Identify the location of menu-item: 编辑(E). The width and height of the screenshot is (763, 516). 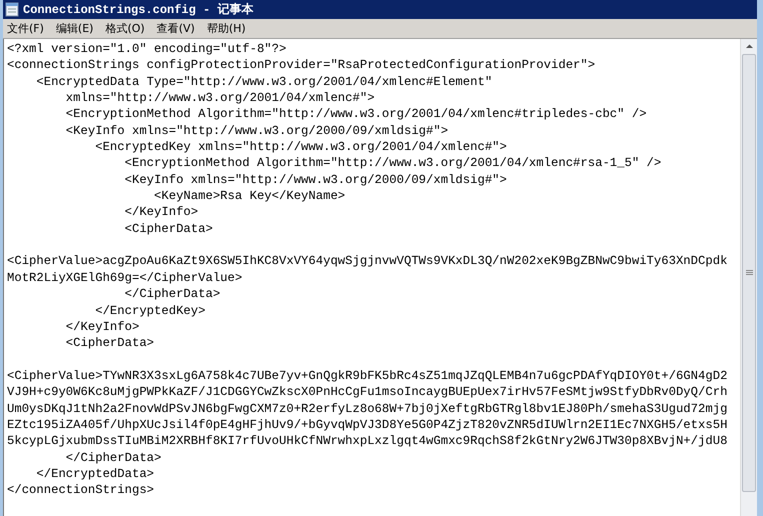
(75, 28).